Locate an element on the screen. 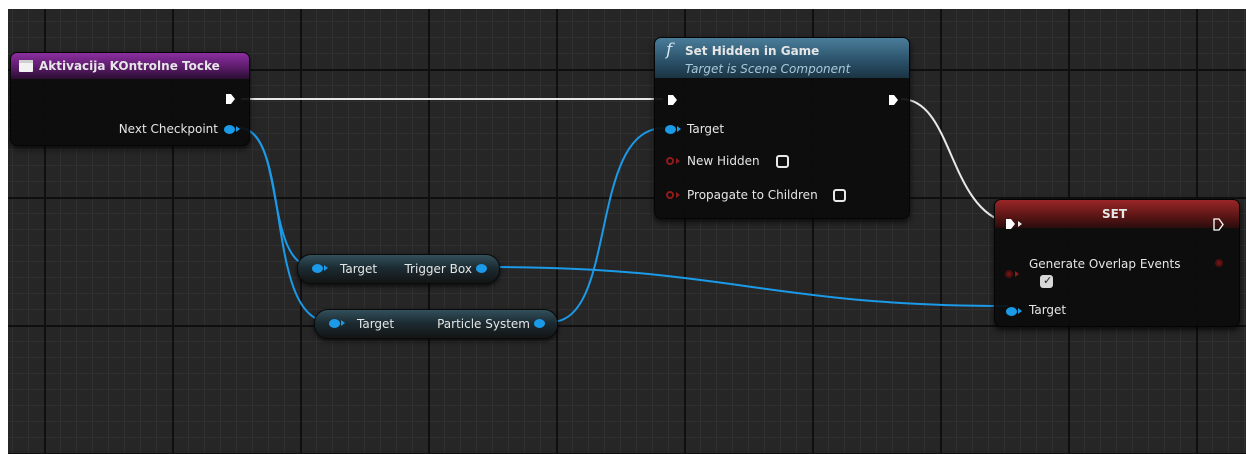  set-hidden-target-pin is located at coordinates (670, 129).